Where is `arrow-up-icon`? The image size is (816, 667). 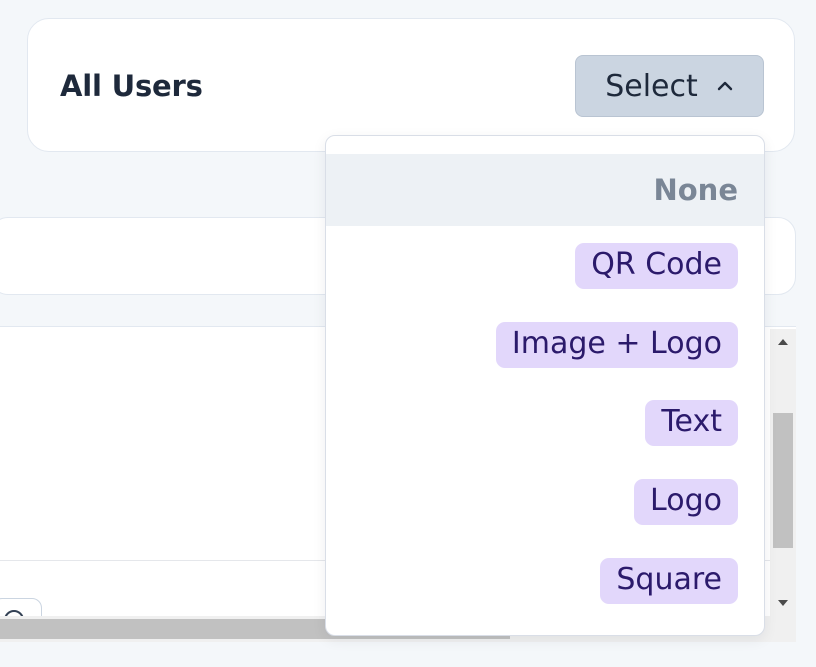 arrow-up-icon is located at coordinates (783, 342).